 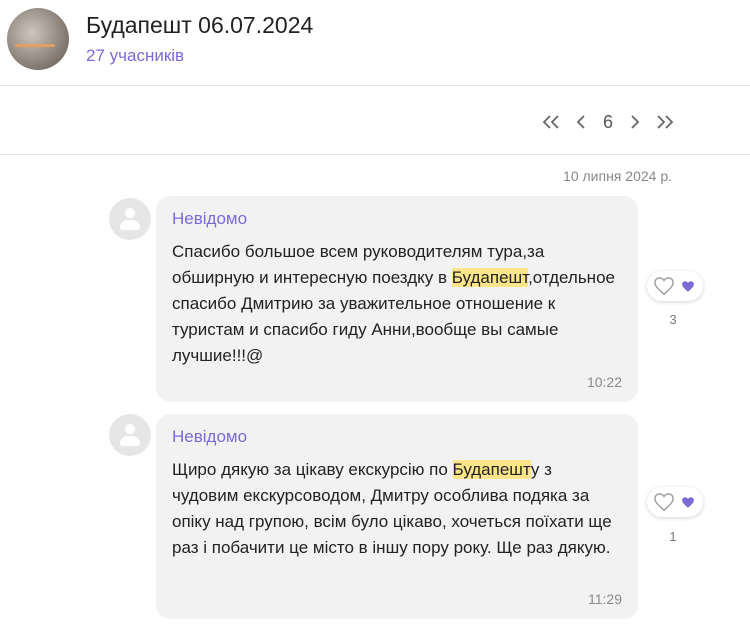 What do you see at coordinates (135, 56) in the screenshot?
I see `members-count-link: 27 учасників` at bounding box center [135, 56].